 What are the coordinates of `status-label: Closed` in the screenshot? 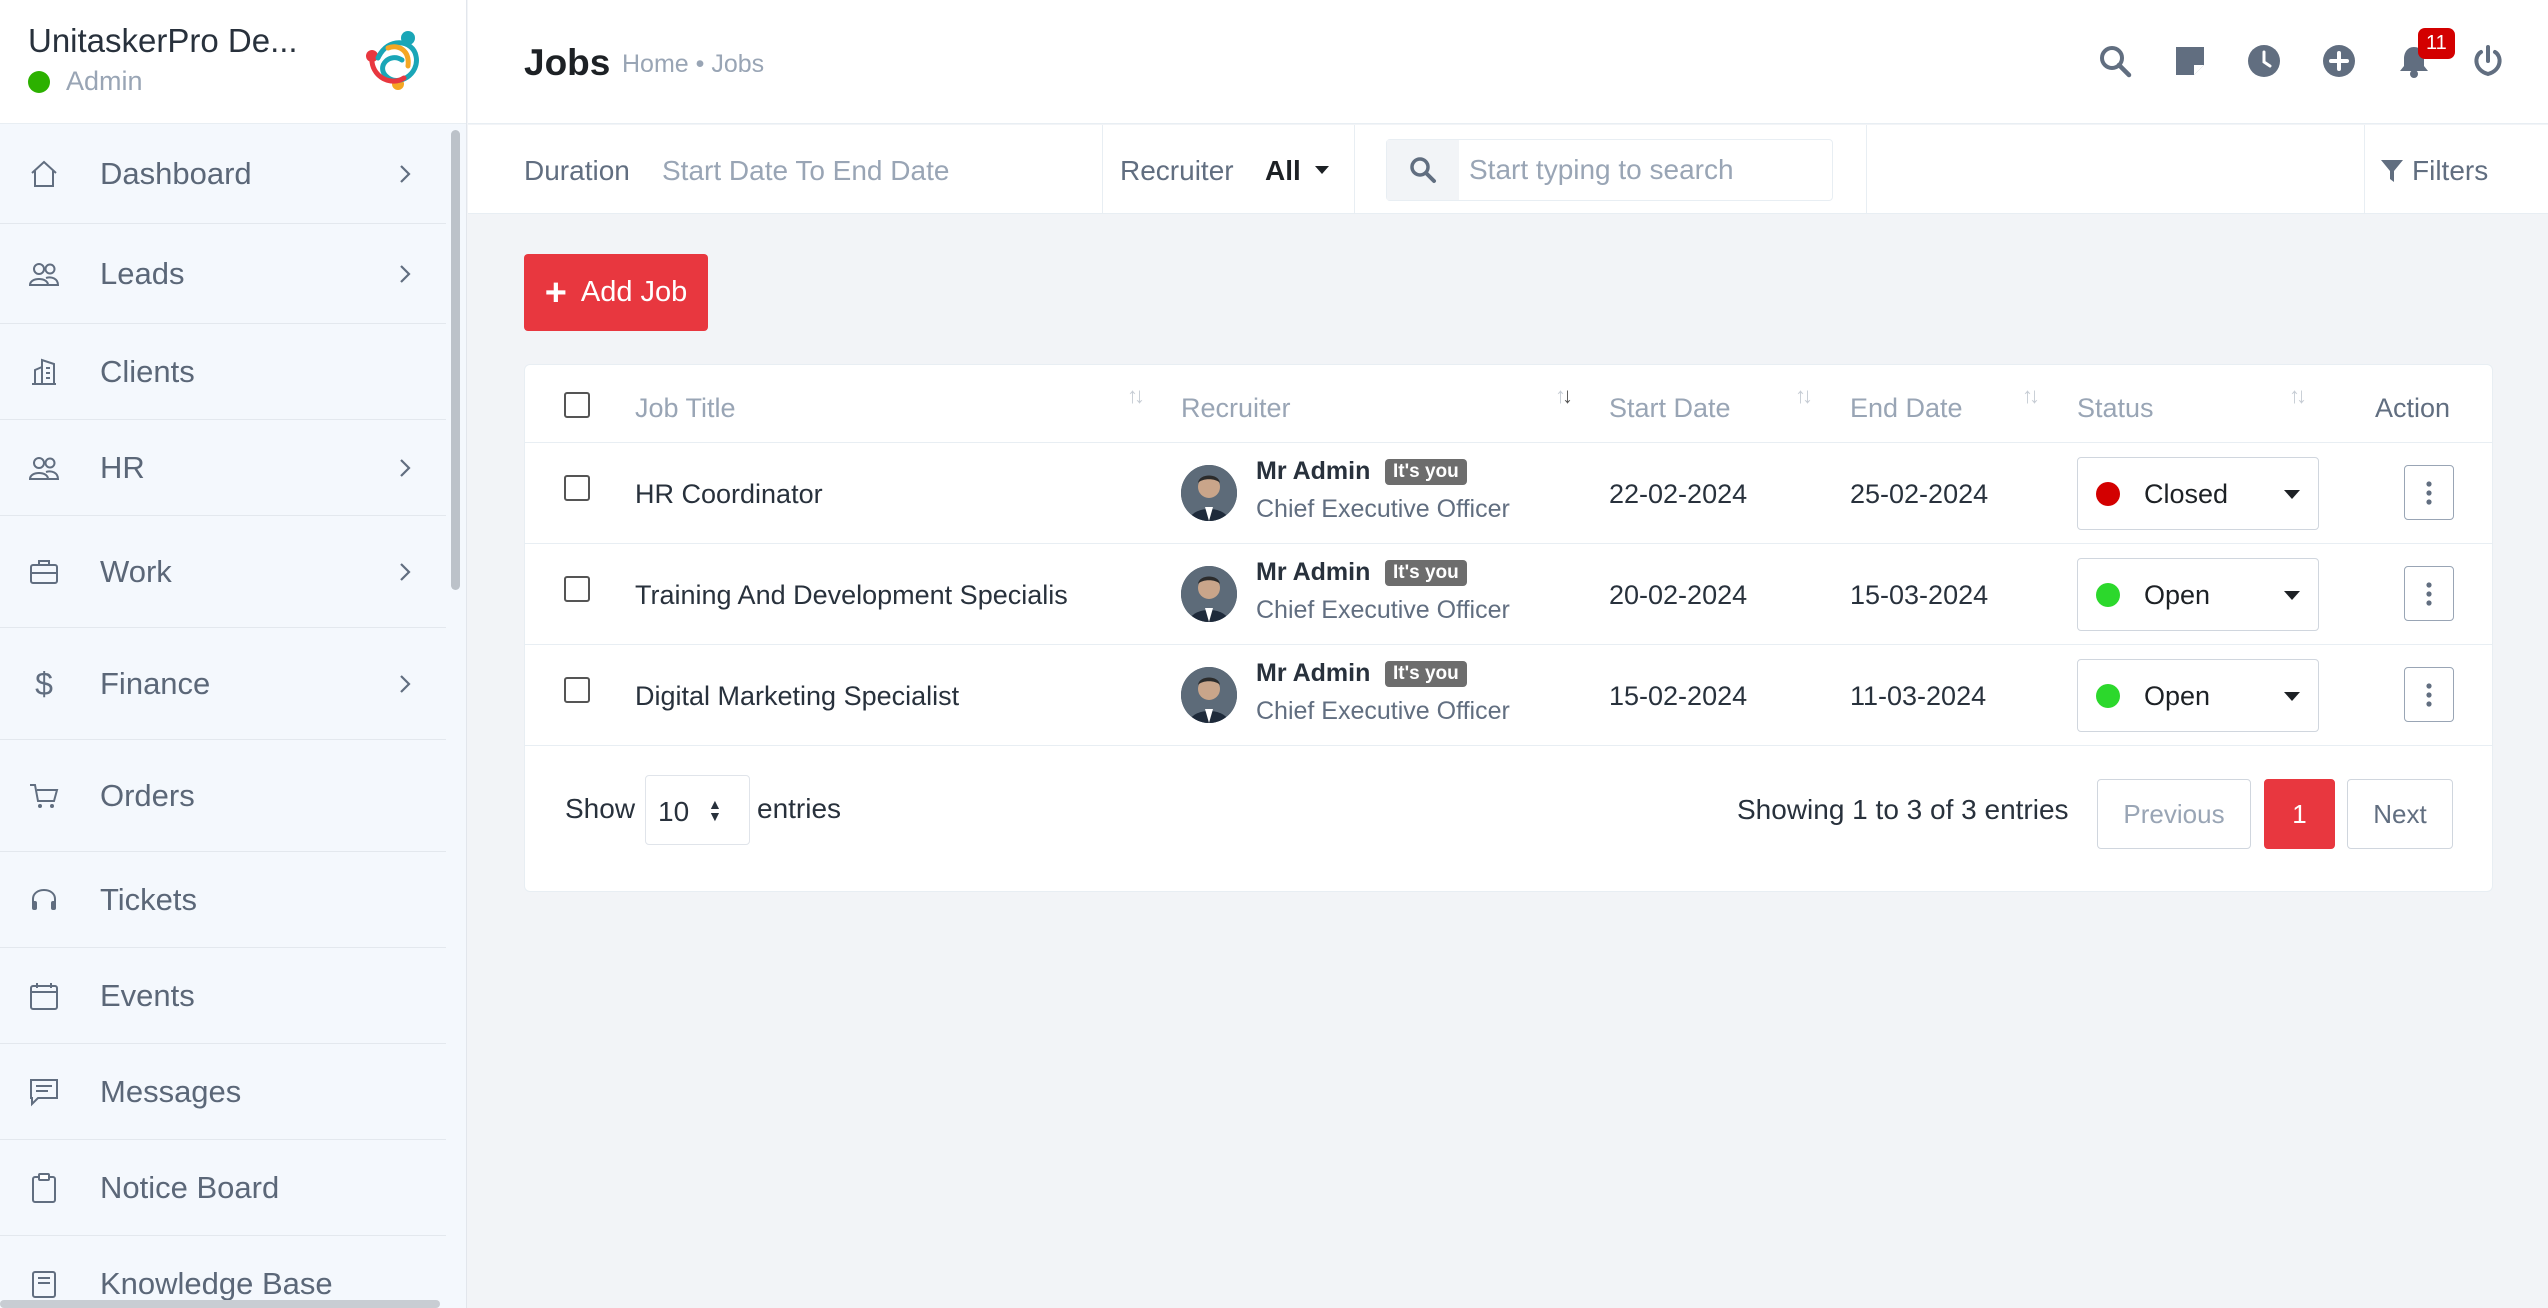 It's located at (2186, 494).